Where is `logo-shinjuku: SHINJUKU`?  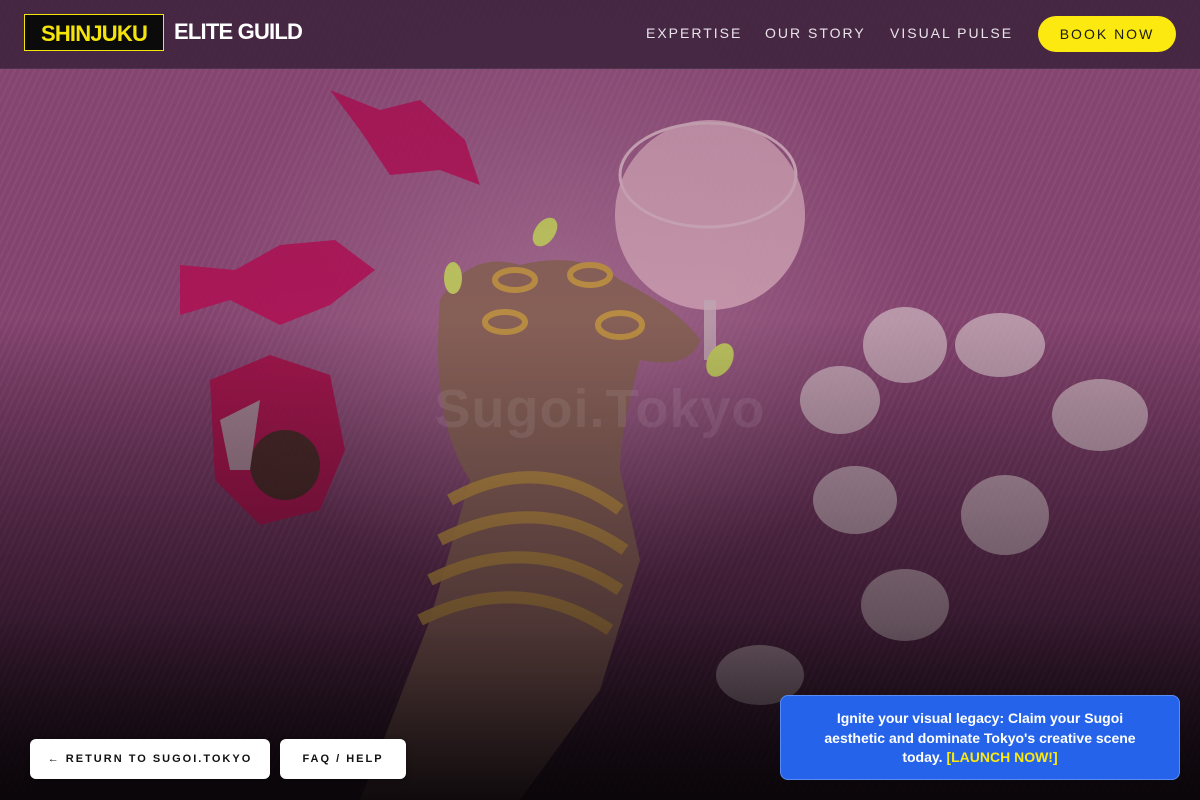 logo-shinjuku: SHINJUKU is located at coordinates (94, 32).